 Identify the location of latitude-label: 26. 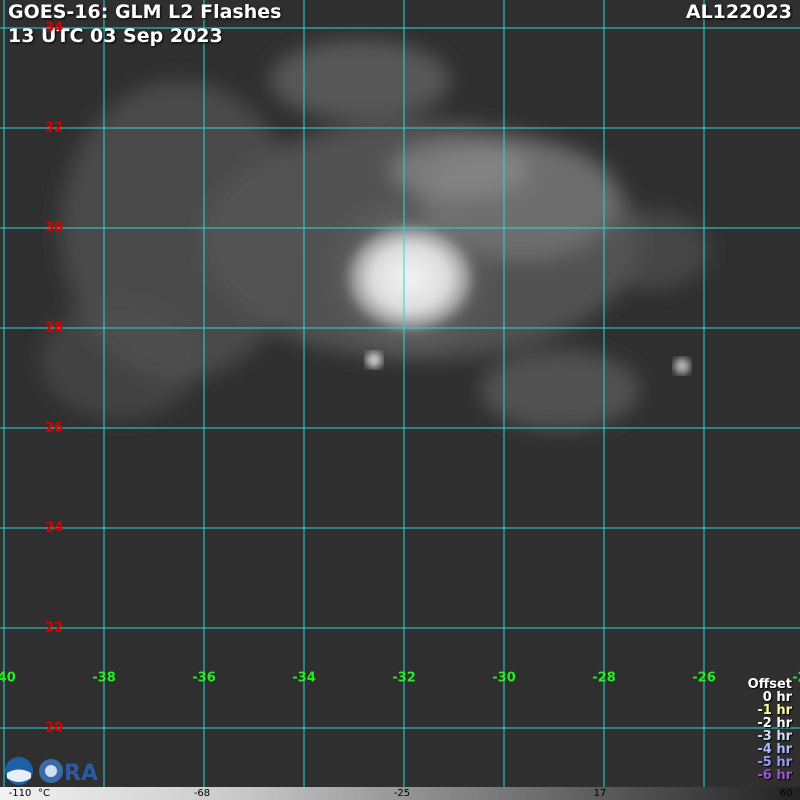
(54, 428).